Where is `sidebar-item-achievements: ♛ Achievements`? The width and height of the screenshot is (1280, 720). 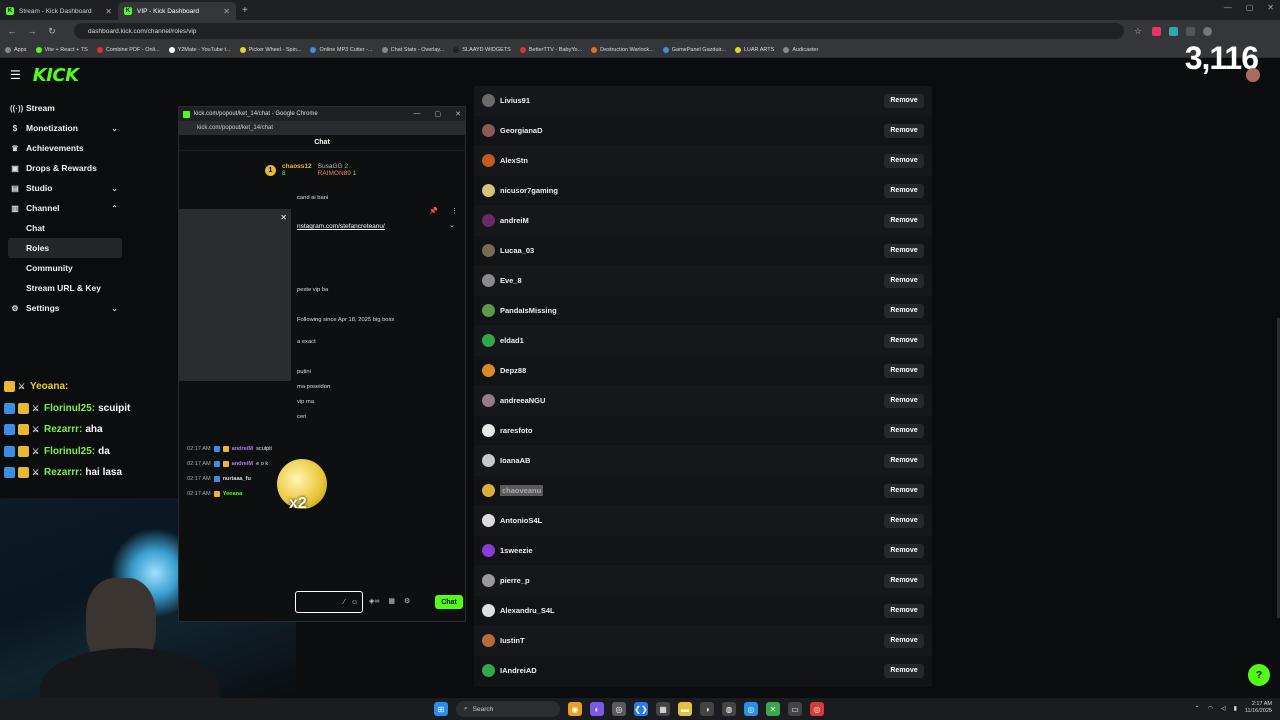
sidebar-item-achievements: ♛ Achievements is located at coordinates (64, 148).